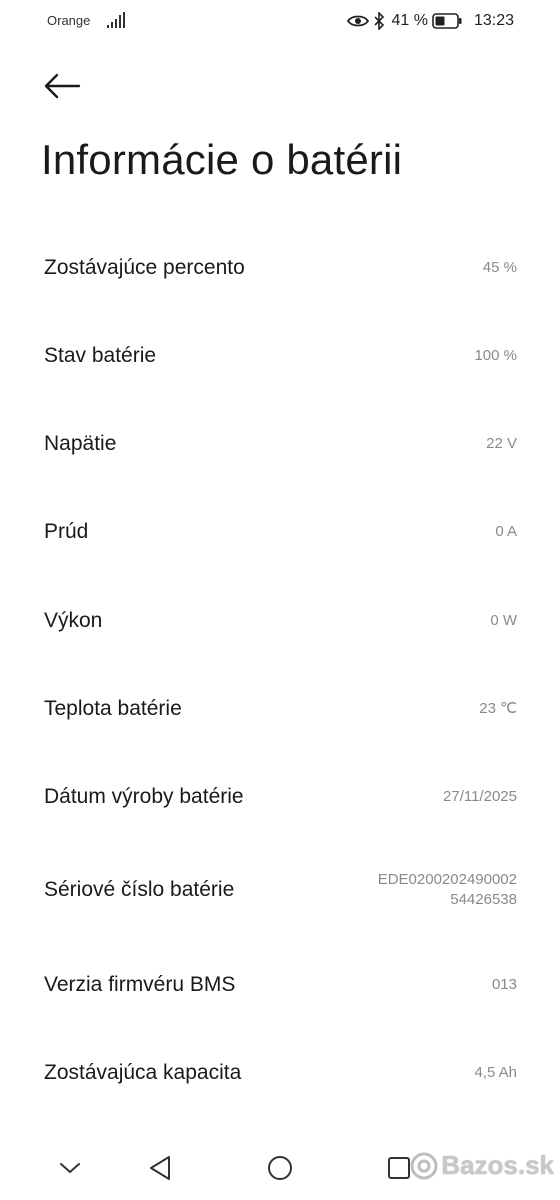 This screenshot has width=560, height=1200. I want to click on back-button, so click(62, 86).